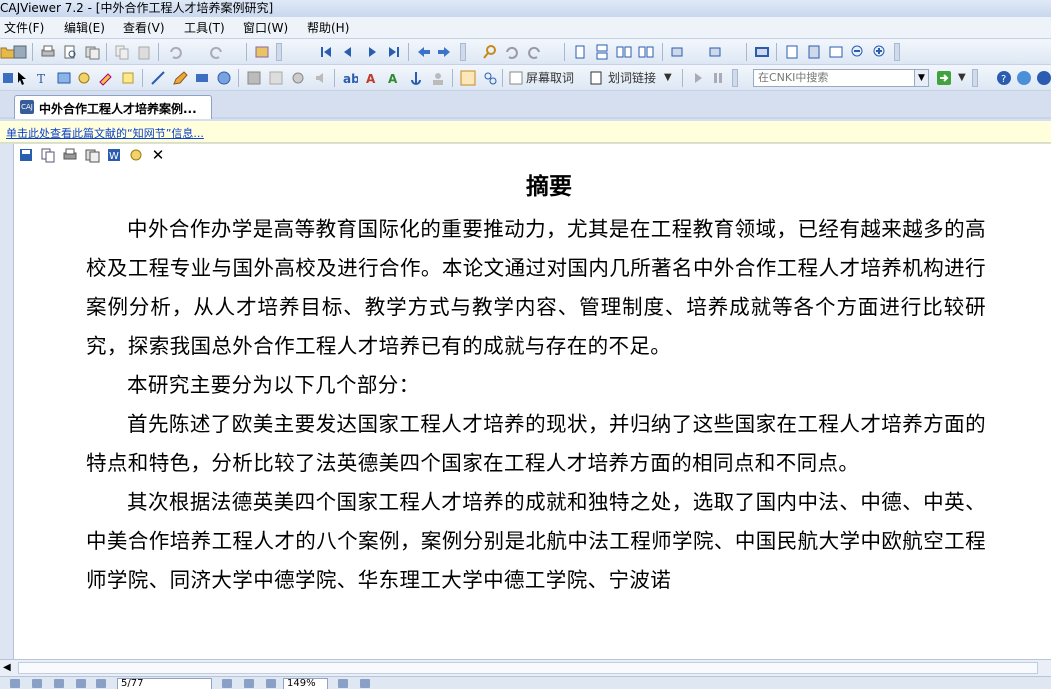 The width and height of the screenshot is (1051, 689). I want to click on horizontal-scrollbar: ◀, so click(525, 667).